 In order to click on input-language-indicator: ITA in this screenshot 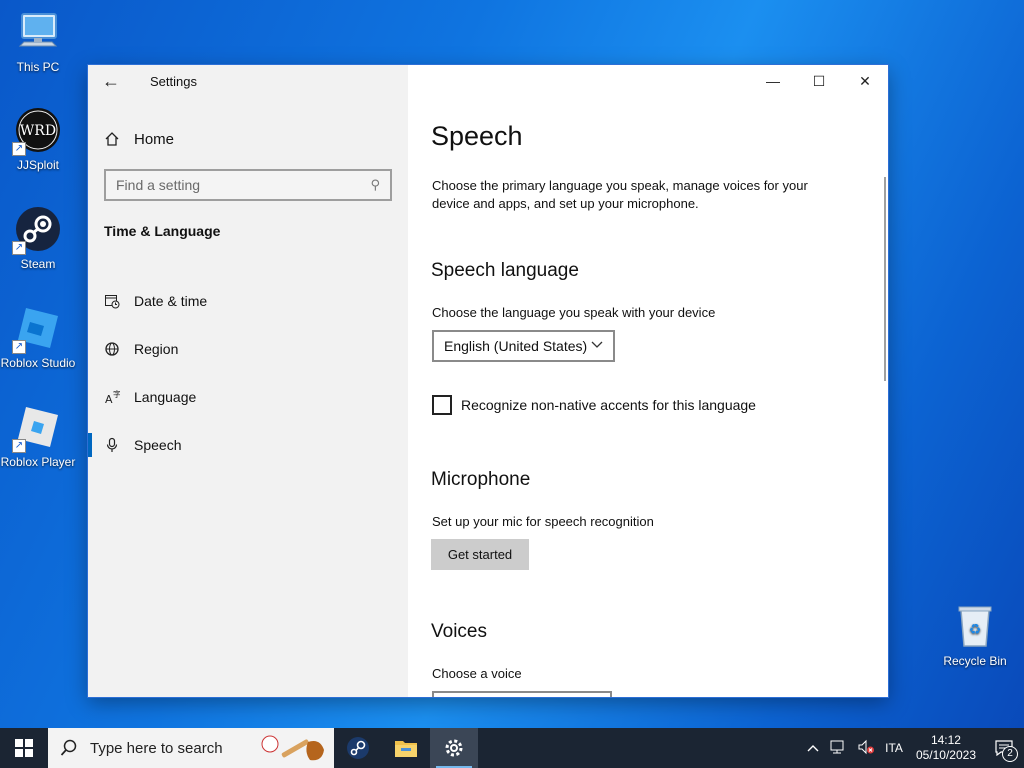, I will do `click(894, 748)`.